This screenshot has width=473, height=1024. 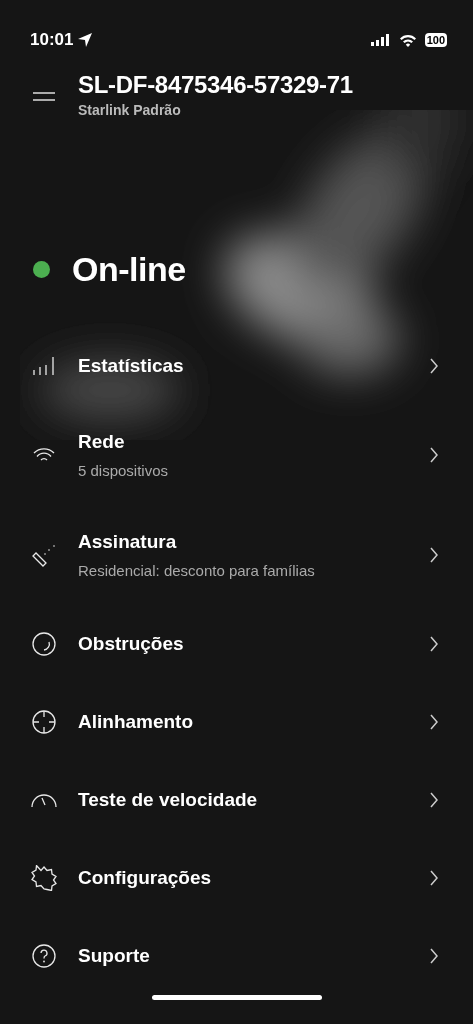 I want to click on menu-label: Obstruções, so click(x=131, y=643).